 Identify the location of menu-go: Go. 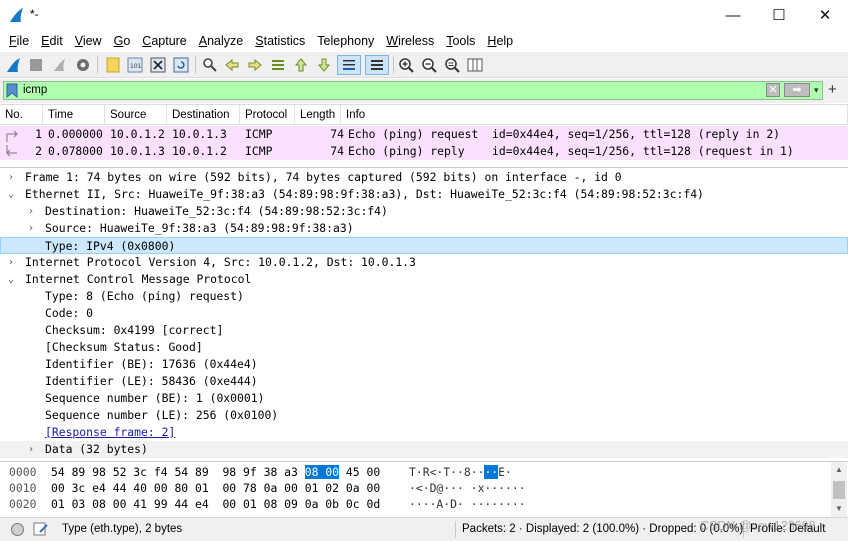
(122, 41).